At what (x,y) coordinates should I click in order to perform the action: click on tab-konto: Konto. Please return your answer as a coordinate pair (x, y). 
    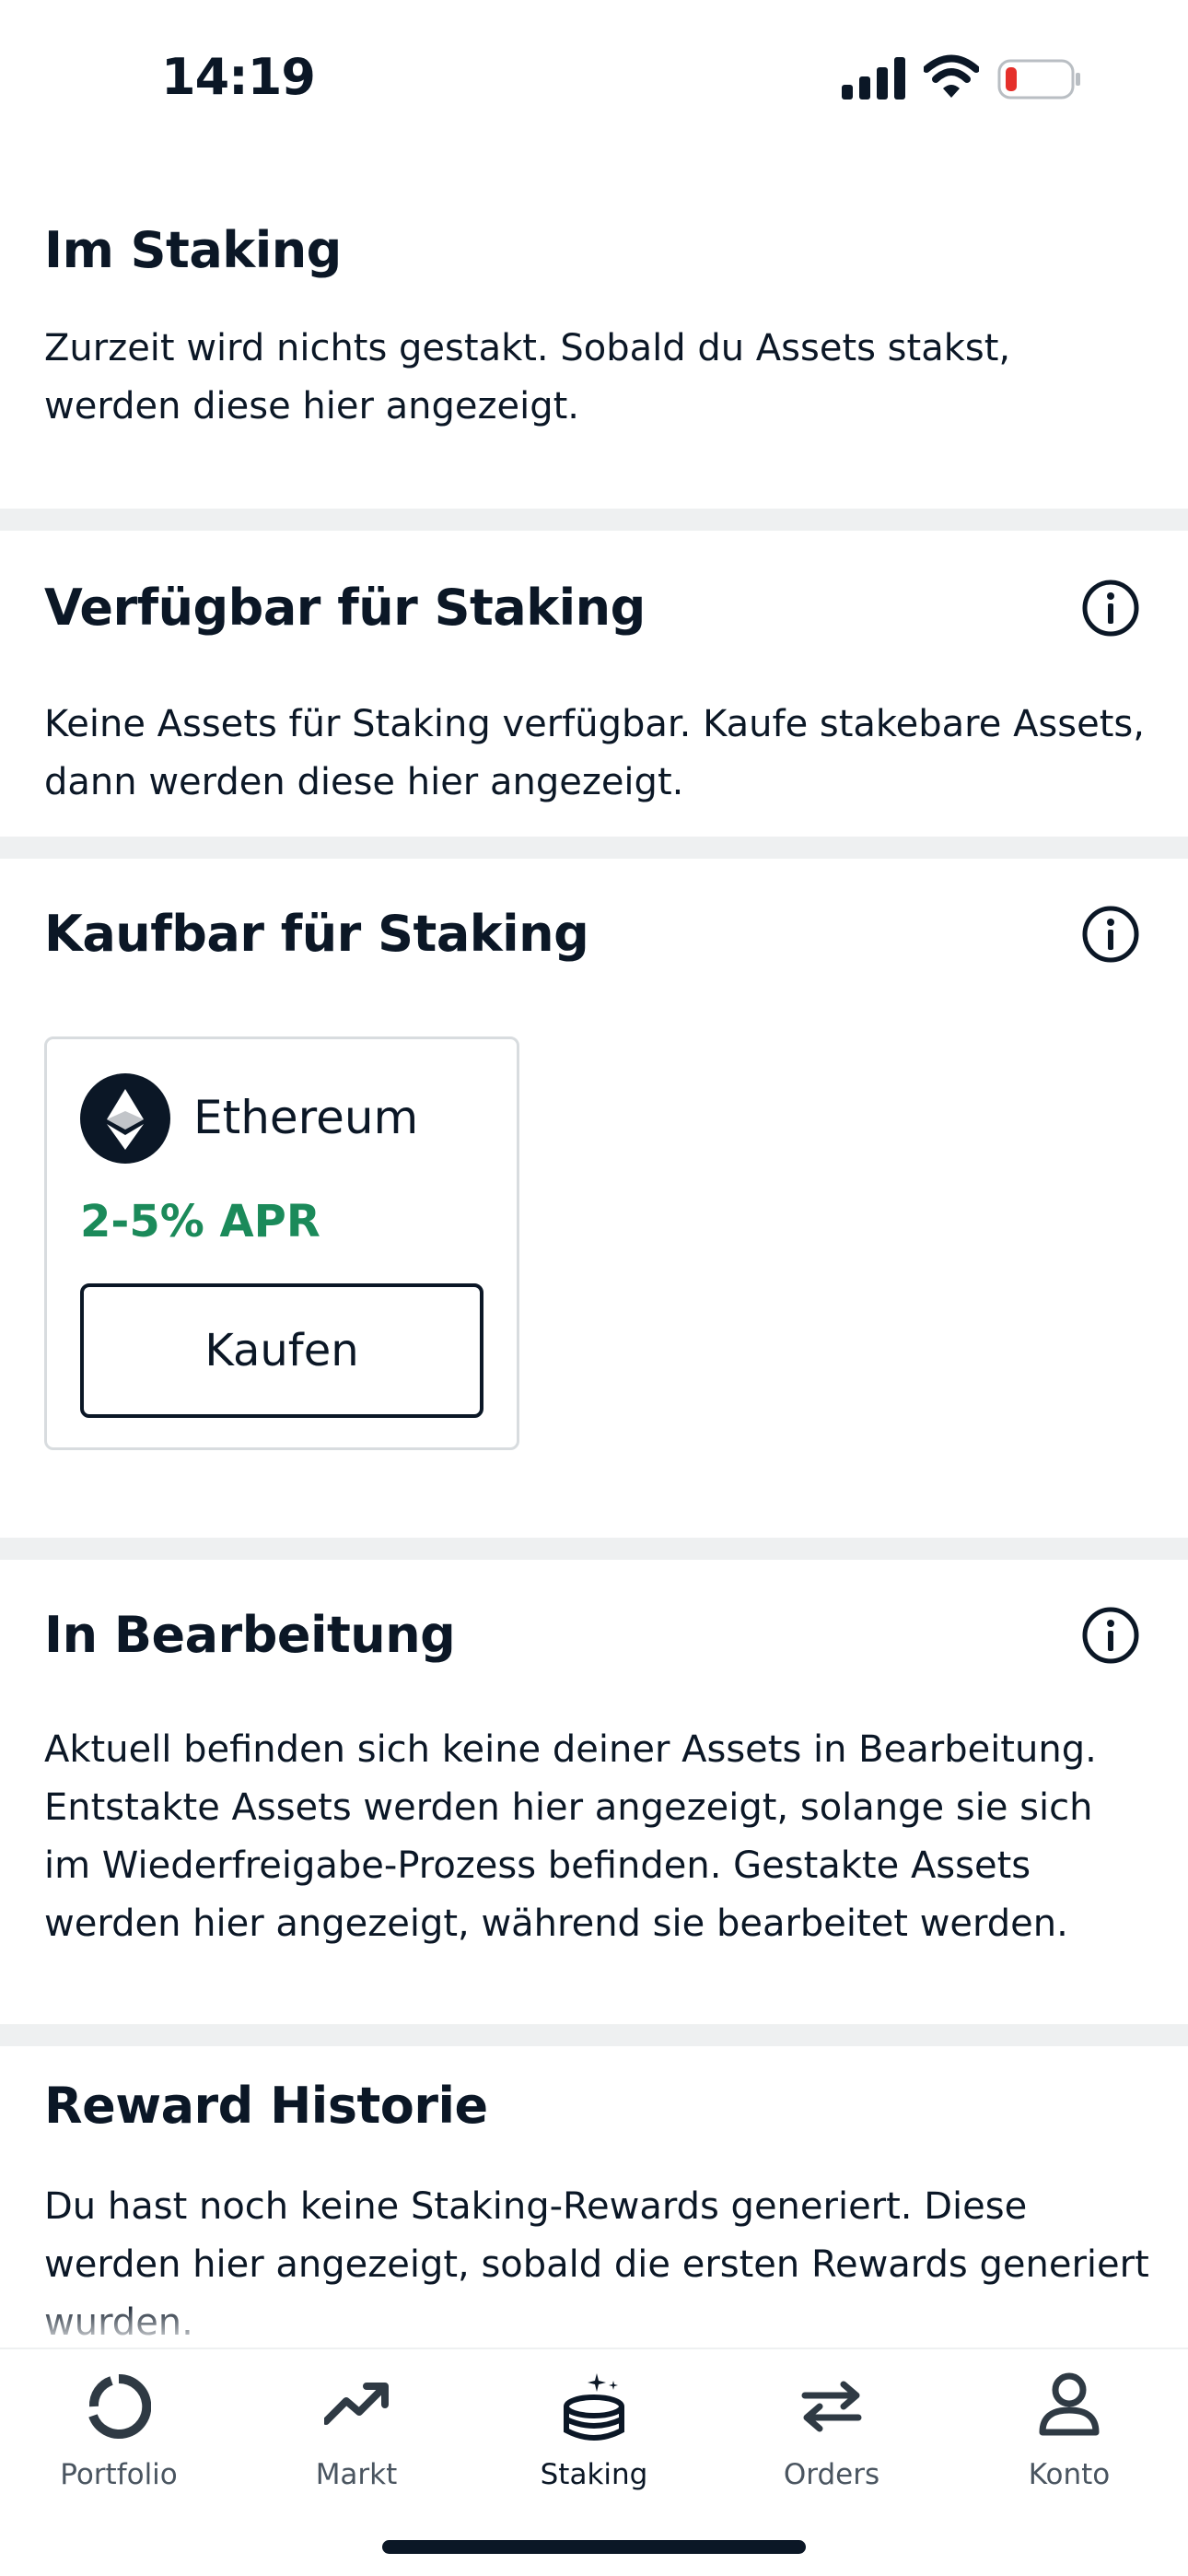
    Looking at the image, I should click on (1069, 2427).